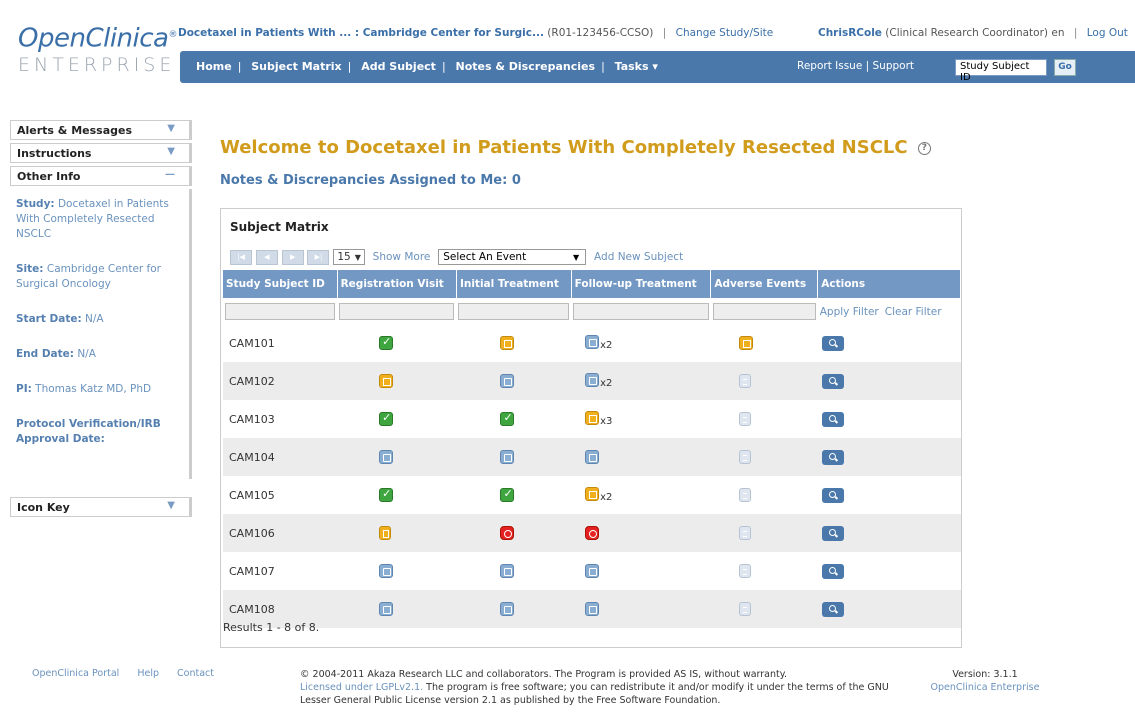  Describe the element at coordinates (764, 284) in the screenshot. I see `col-adverse-events: Adverse Events` at that location.